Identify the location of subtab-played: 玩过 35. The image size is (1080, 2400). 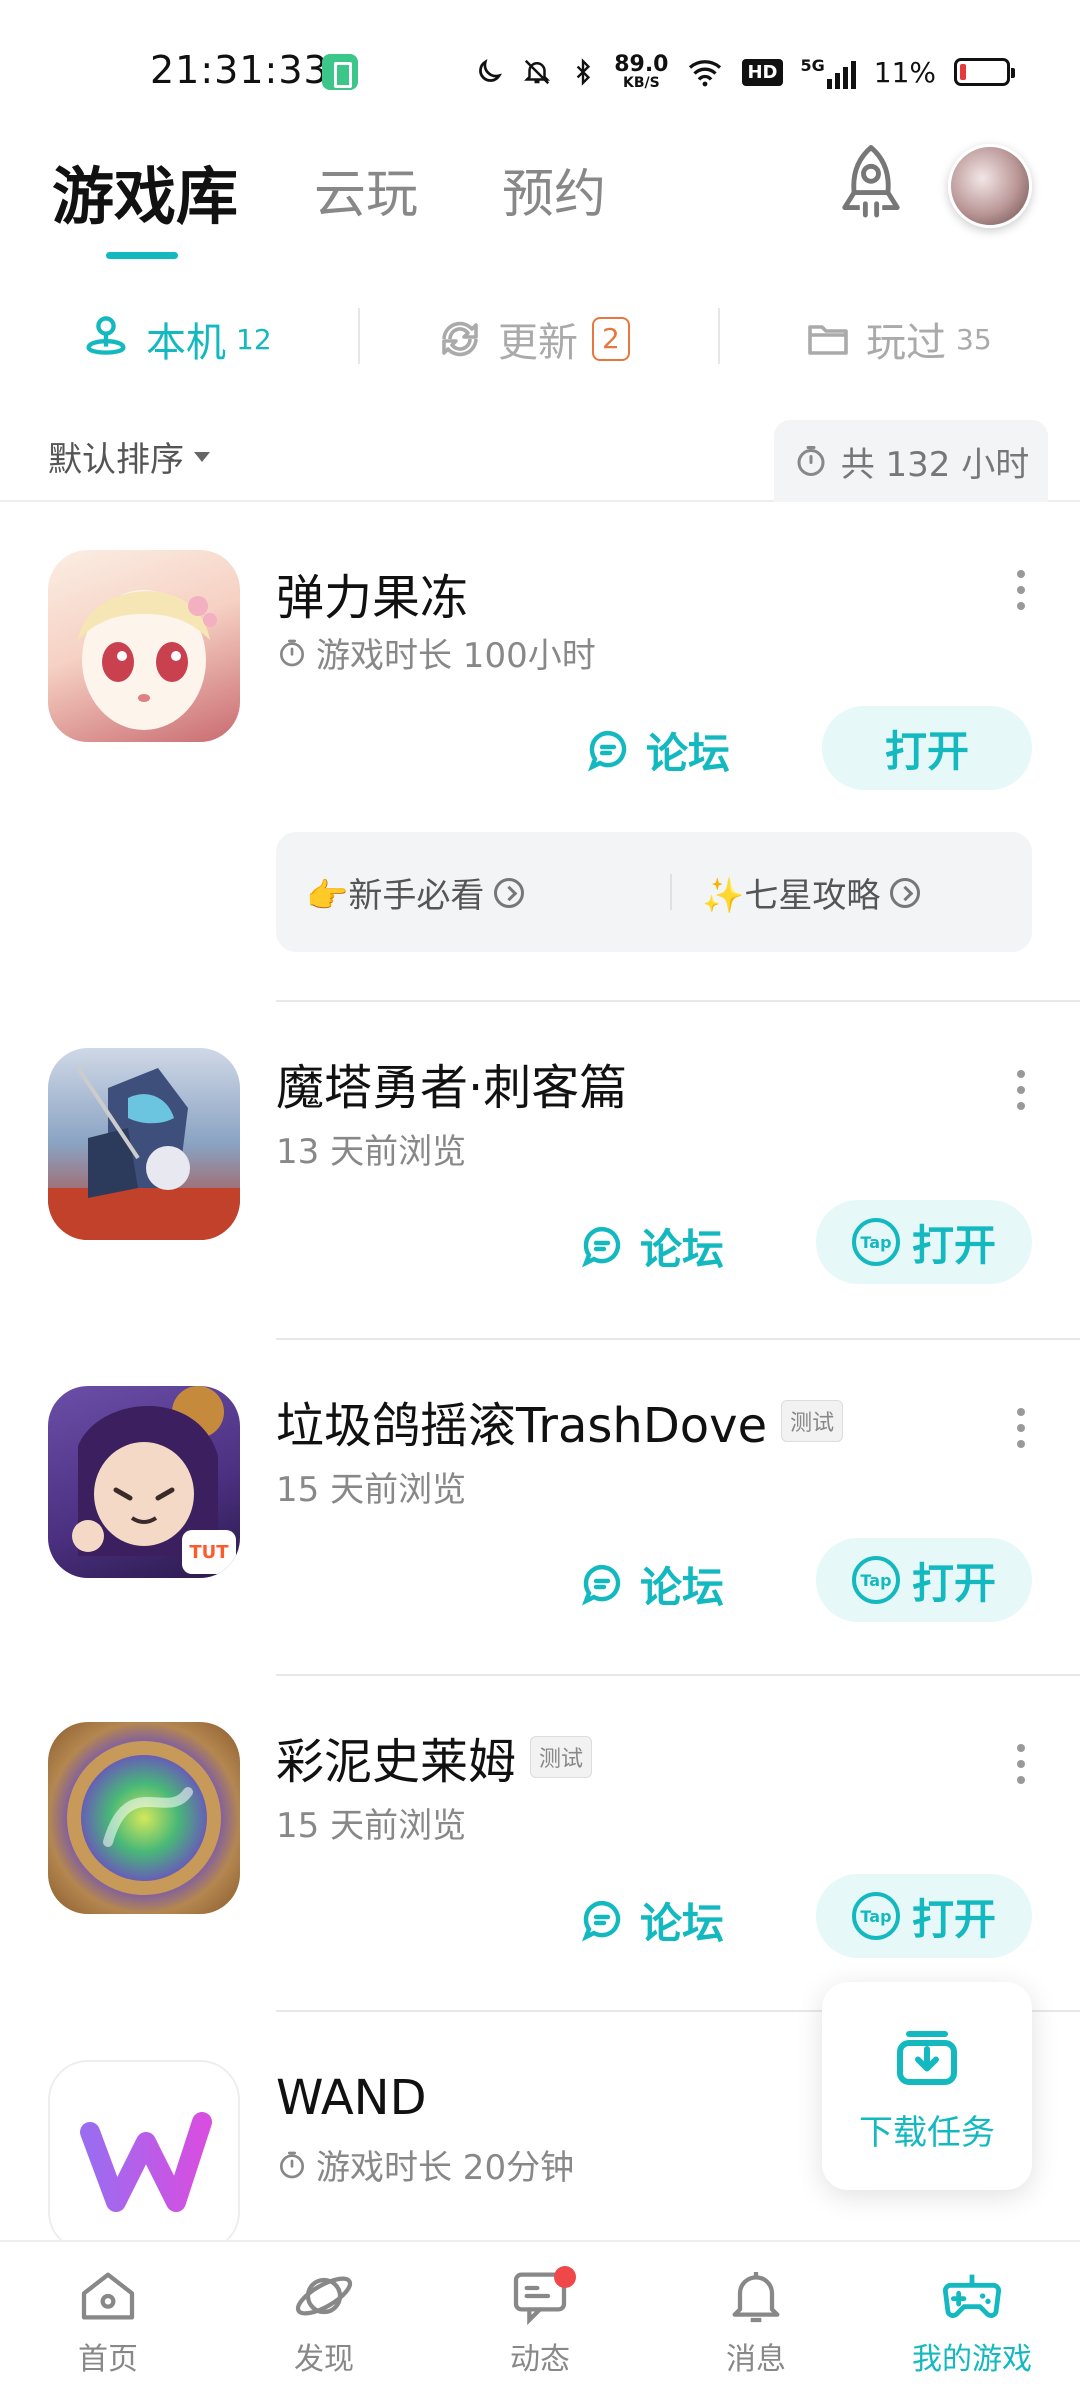
(898, 339).